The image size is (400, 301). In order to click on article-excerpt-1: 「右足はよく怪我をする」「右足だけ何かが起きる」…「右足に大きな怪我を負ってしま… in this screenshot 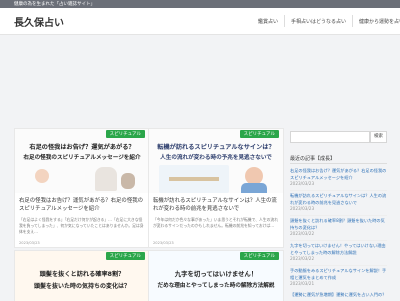, I will do `click(81, 225)`.